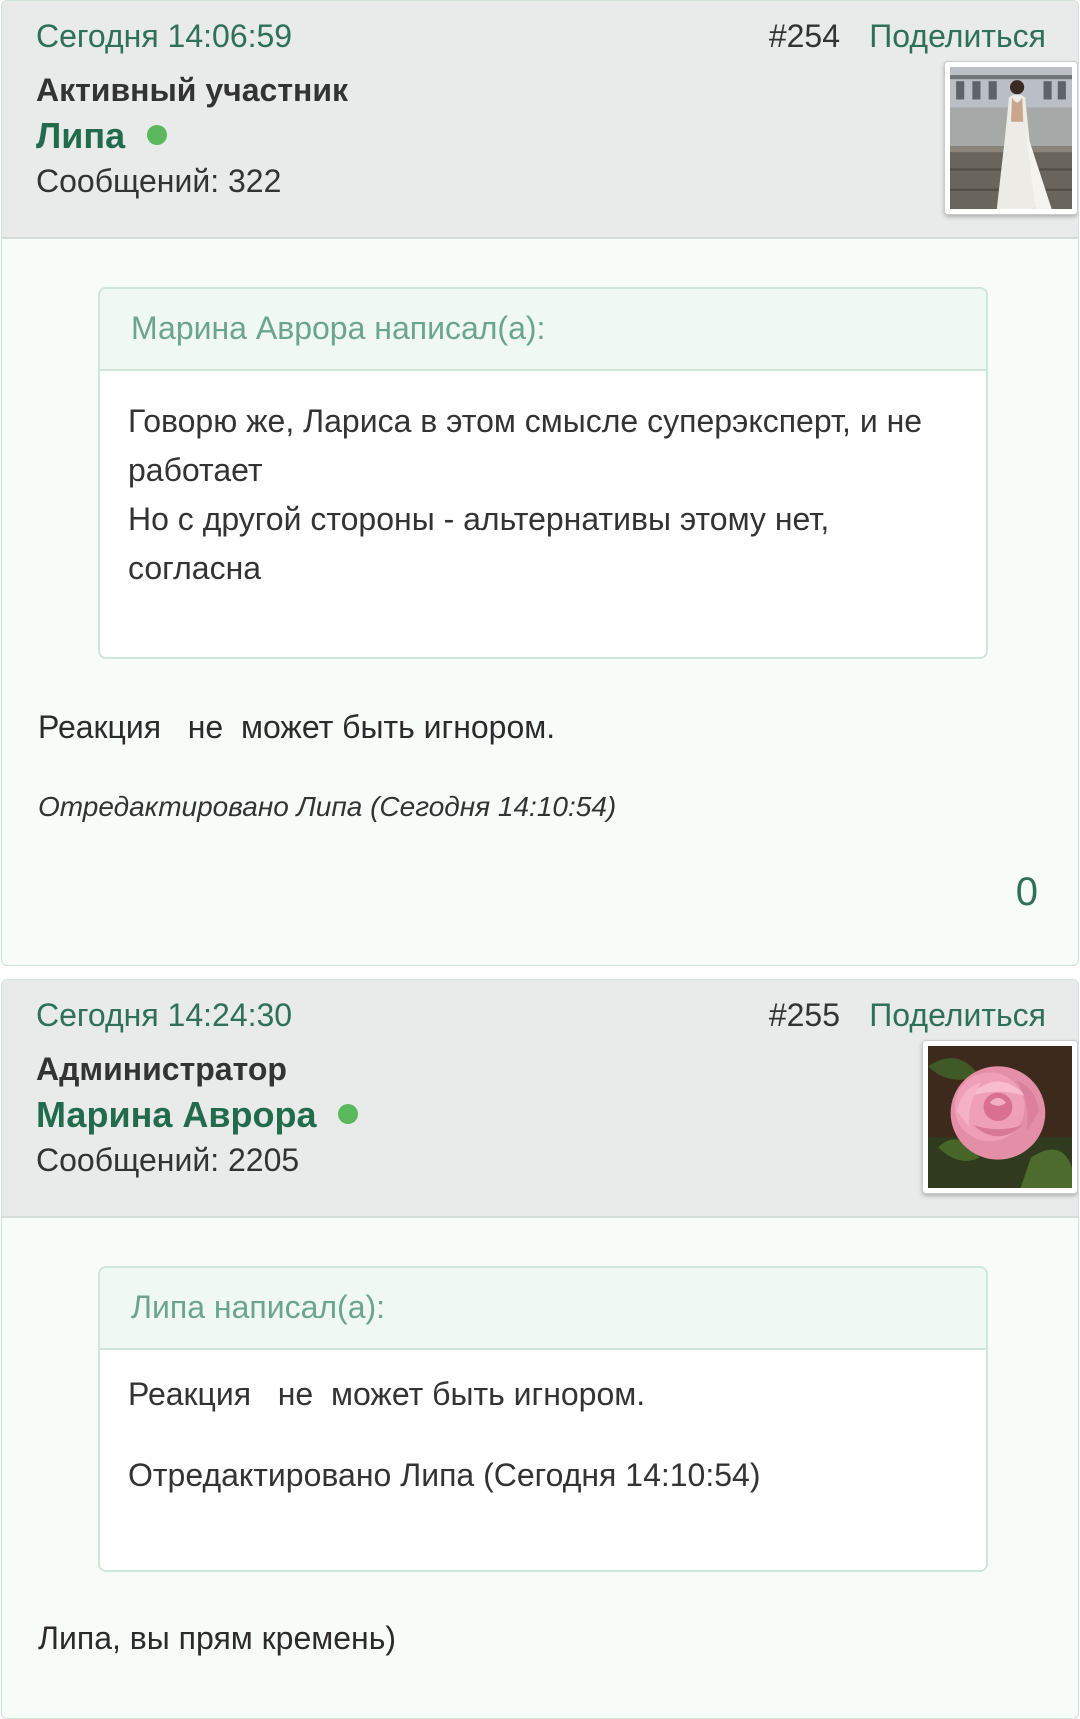 This screenshot has height=1719, width=1080. I want to click on user-avatar-photo, so click(1011, 138).